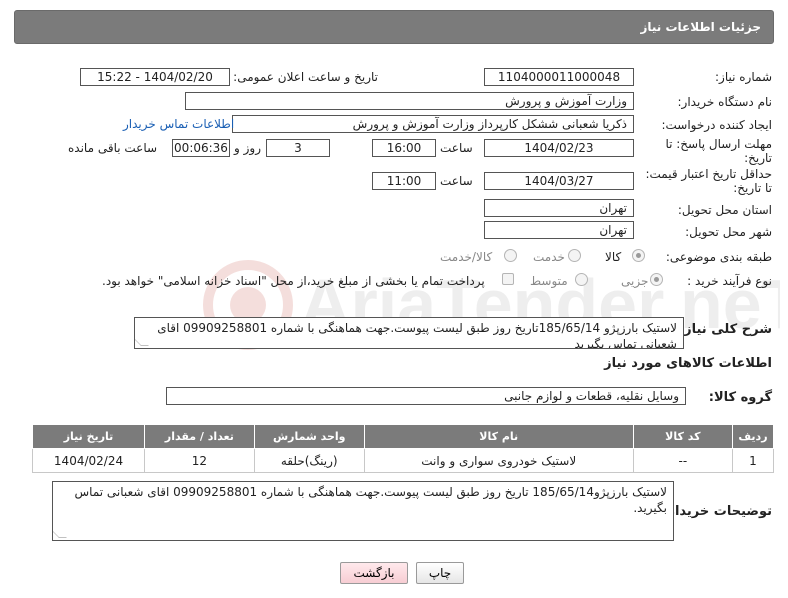  I want to click on buyer-org-field: وزارت آموزش و پرورش, so click(409, 101).